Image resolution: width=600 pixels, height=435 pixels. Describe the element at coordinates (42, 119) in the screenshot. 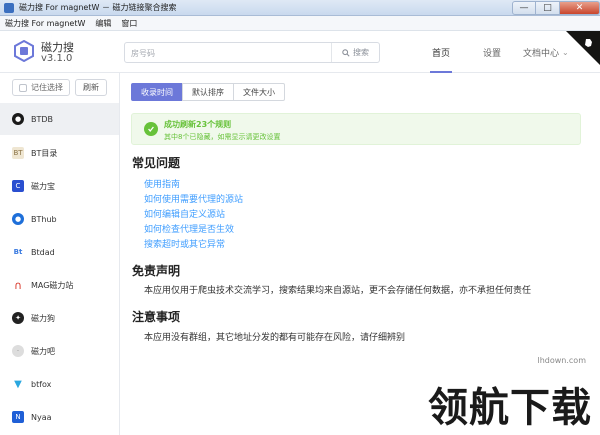

I see `sidebar-item-label: BTDB` at that location.